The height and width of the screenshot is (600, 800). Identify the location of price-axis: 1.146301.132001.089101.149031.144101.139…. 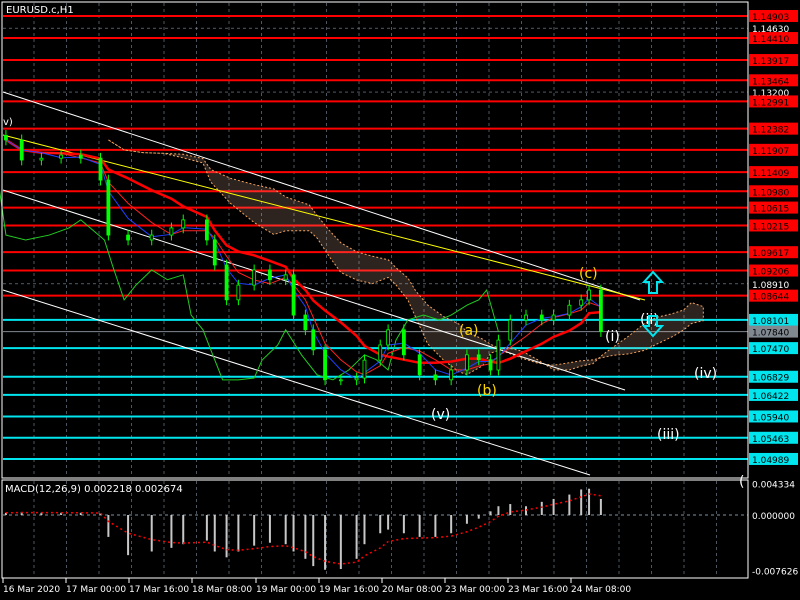
(773, 238).